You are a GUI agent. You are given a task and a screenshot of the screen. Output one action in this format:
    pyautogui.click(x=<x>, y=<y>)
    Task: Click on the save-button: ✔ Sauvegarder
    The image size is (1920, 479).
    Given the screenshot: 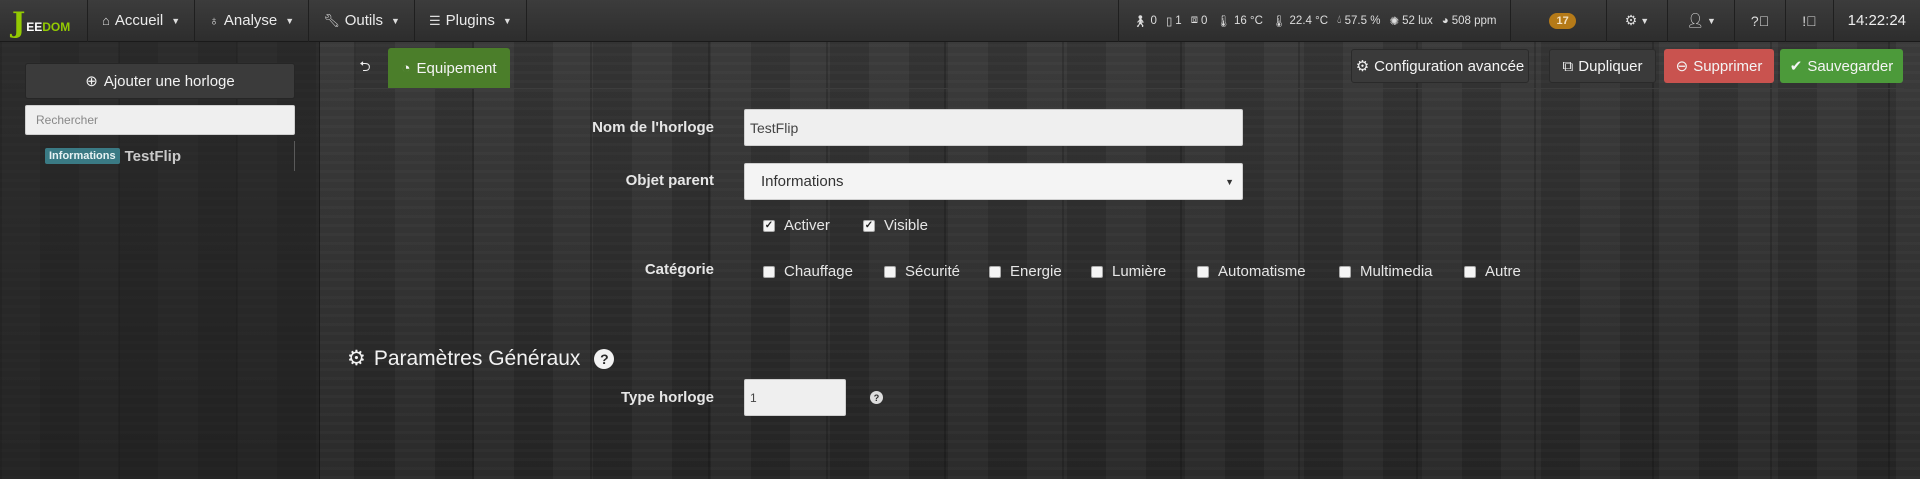 What is the action you would take?
    pyautogui.click(x=1841, y=66)
    